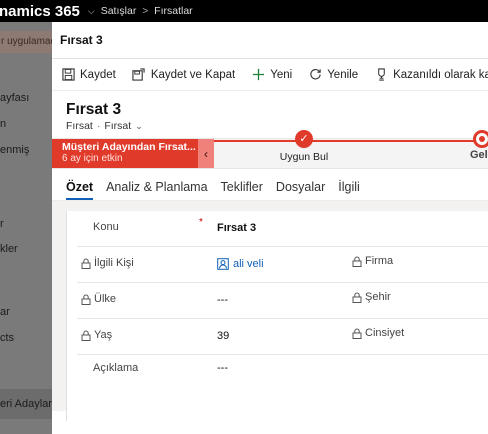  I want to click on sidebar-item: ayfası, so click(15, 98).